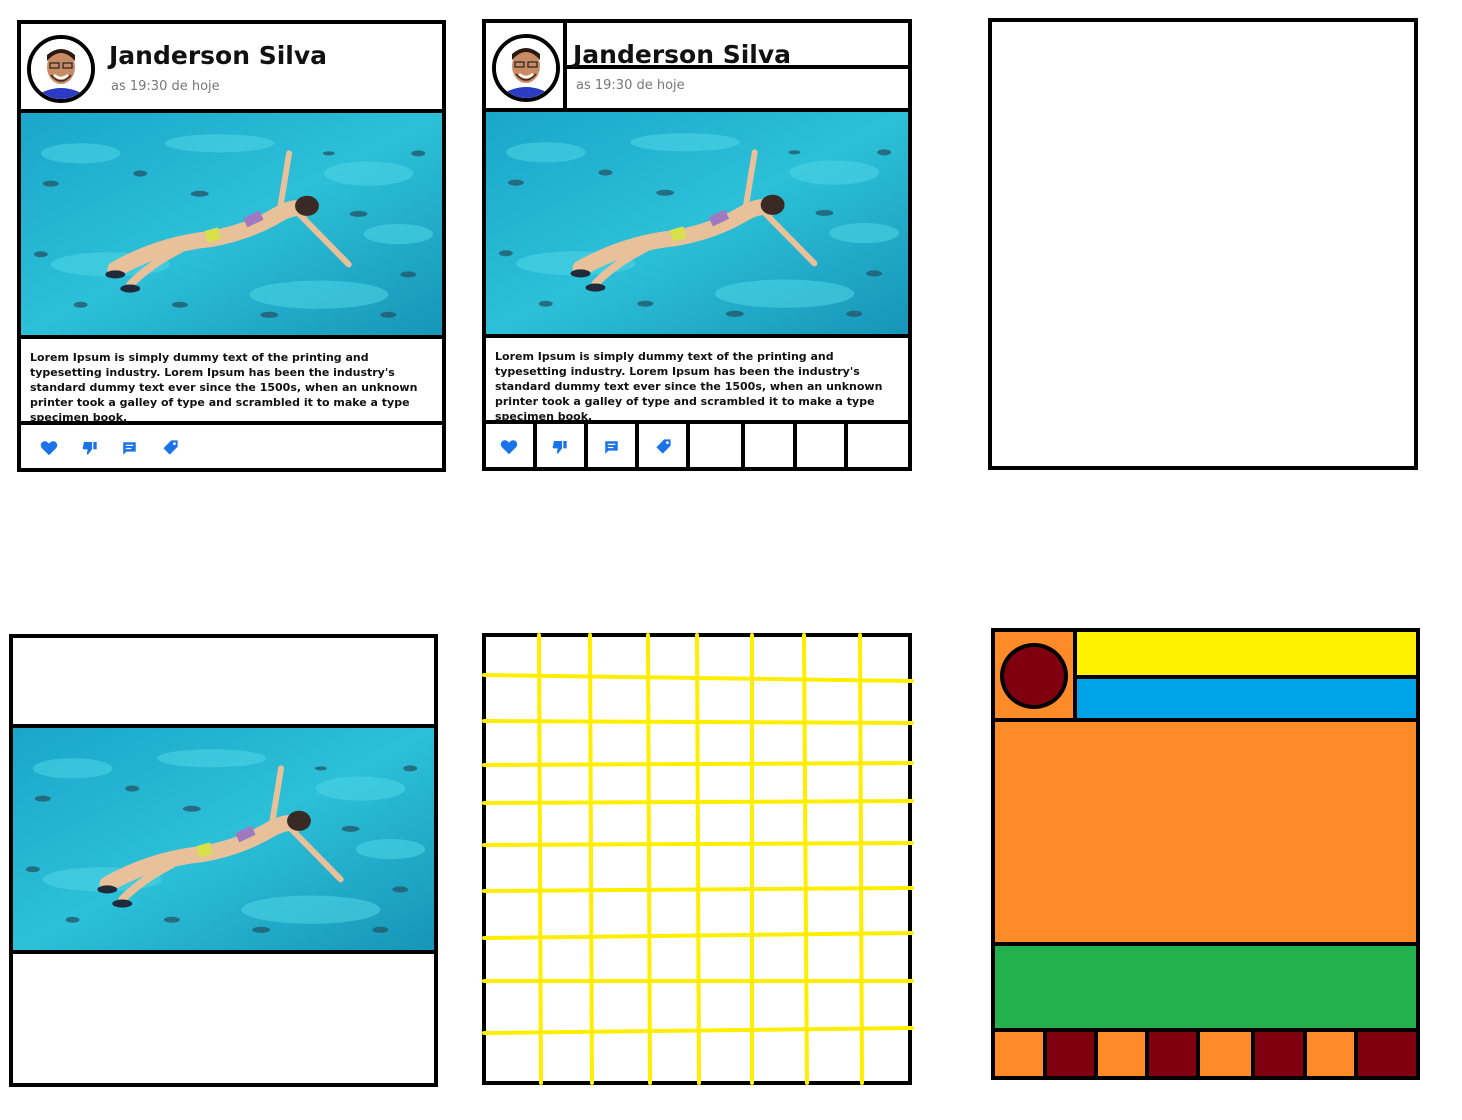  I want to click on actions-divider, so click(231, 423).